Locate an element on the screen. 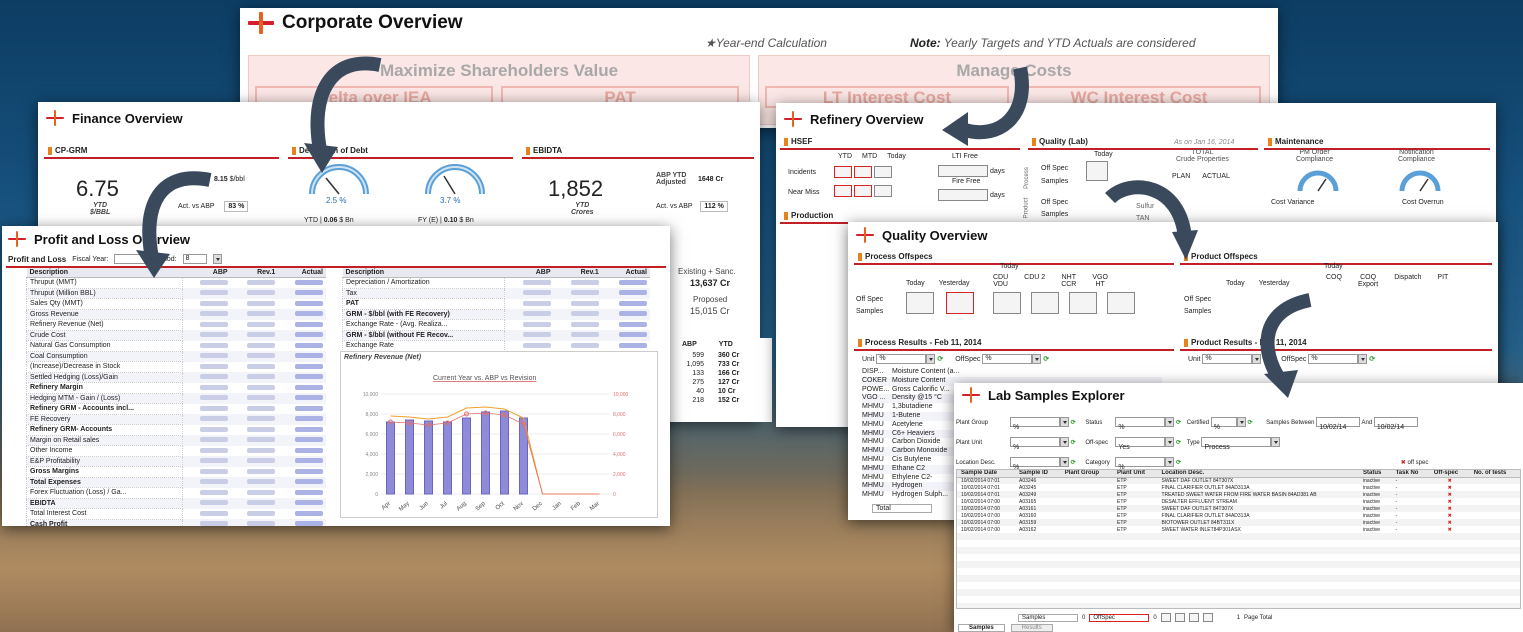 This screenshot has height=632, width=1523. grm-target-unit: $/bbl is located at coordinates (237, 179).